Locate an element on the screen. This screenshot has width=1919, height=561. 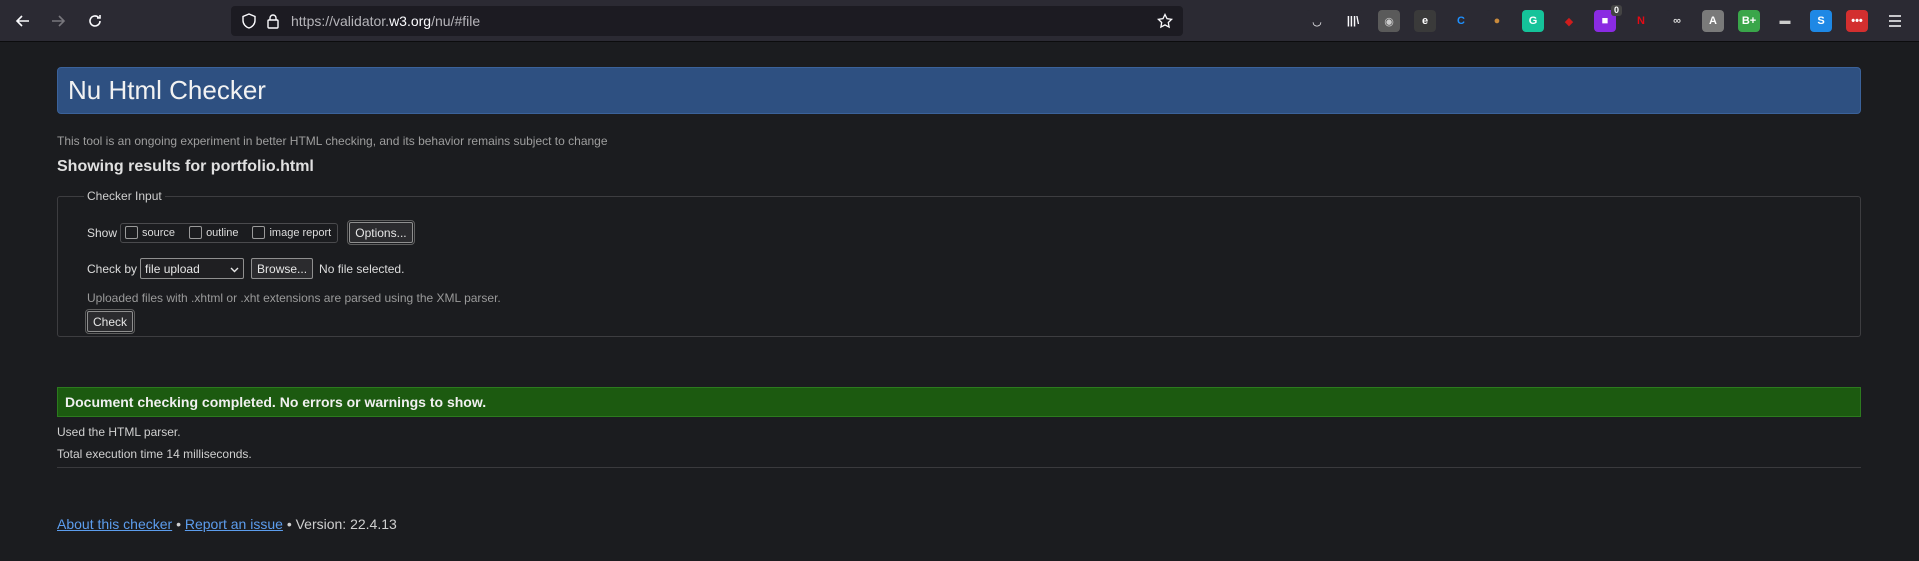
s-extension-icon: S is located at coordinates (1821, 21).